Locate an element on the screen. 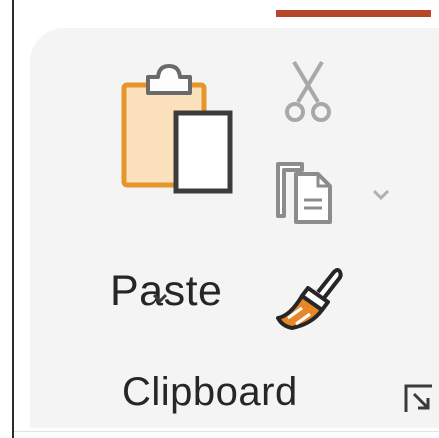  ribbon-bottom-divider is located at coordinates (226, 431).